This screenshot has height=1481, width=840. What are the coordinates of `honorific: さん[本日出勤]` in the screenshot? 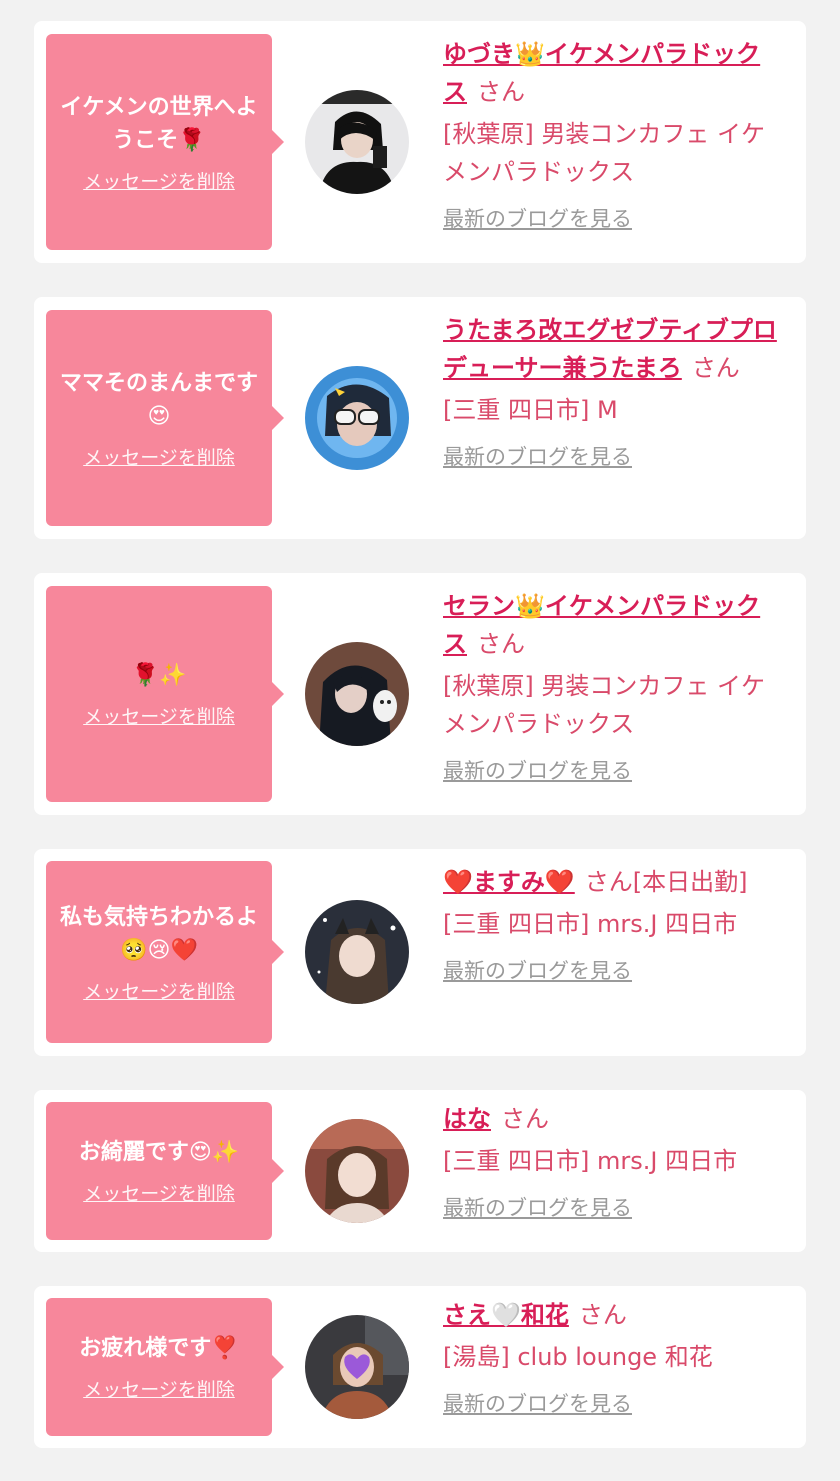 It's located at (666, 882).